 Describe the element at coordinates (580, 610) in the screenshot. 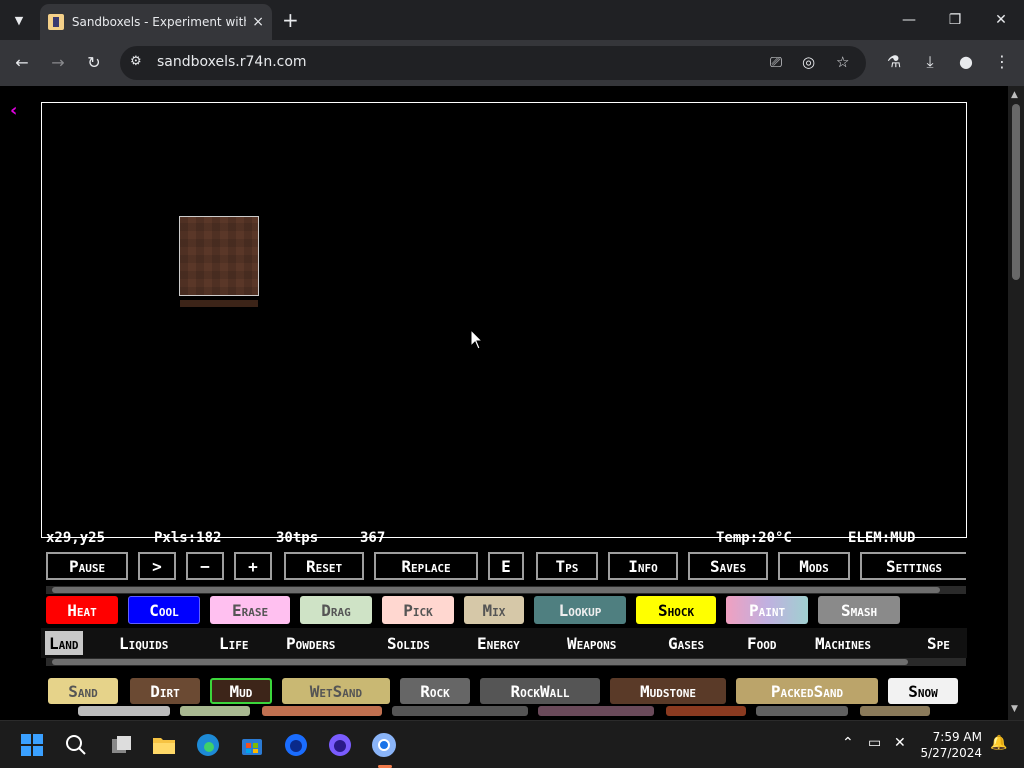

I see `lookup-tool-button: Lookup` at that location.